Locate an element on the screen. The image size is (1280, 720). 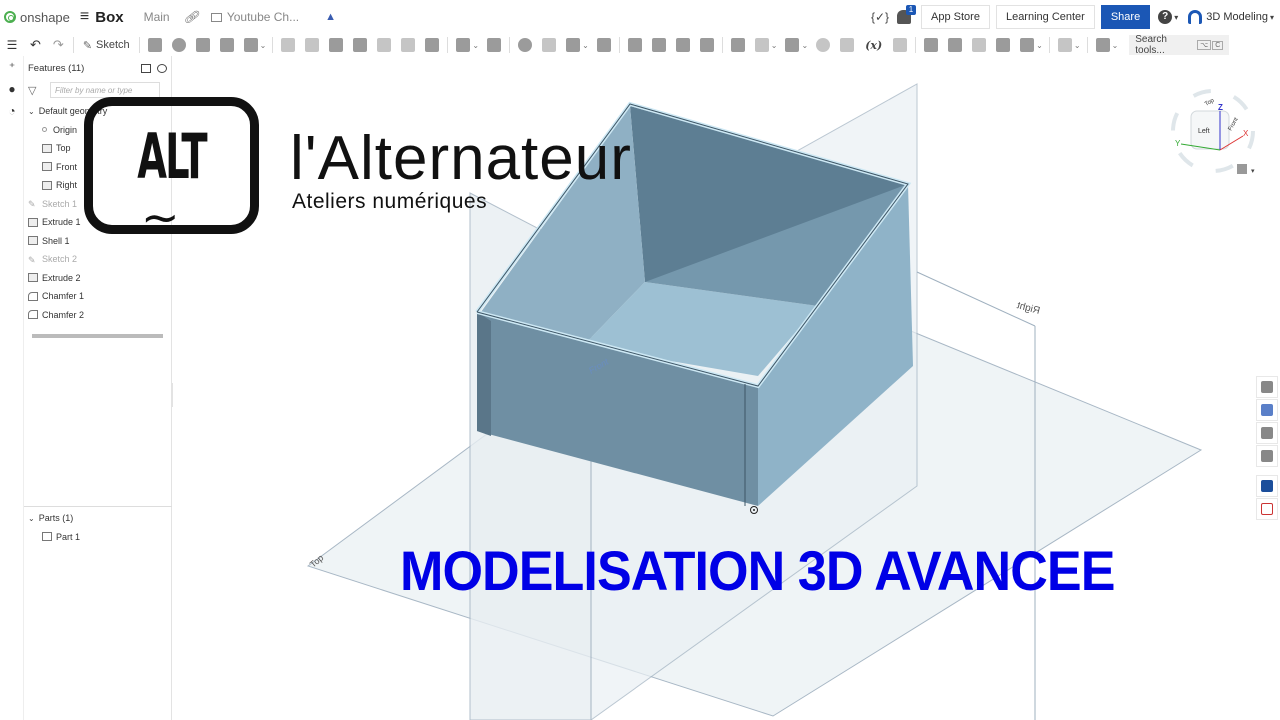
variables-icon: {✓} is located at coordinates (880, 17).